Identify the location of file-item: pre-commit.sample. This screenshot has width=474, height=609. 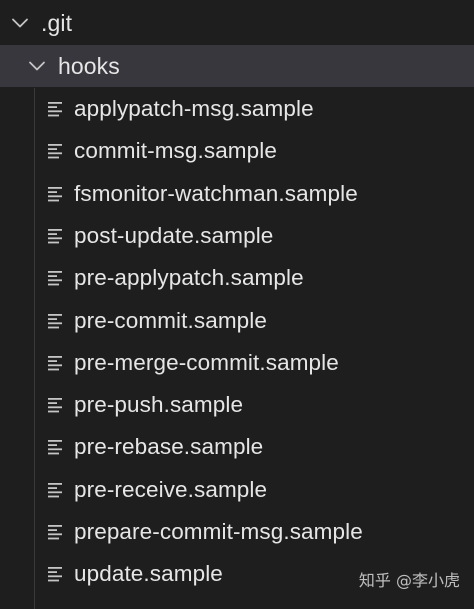
(237, 321).